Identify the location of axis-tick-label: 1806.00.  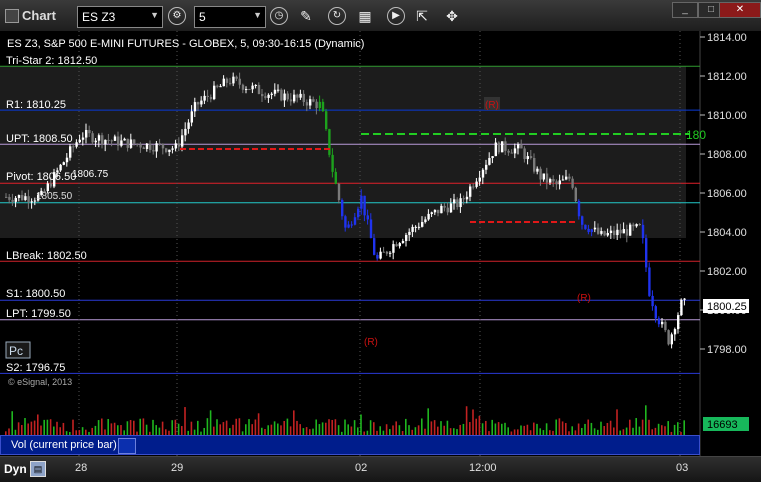
(727, 194).